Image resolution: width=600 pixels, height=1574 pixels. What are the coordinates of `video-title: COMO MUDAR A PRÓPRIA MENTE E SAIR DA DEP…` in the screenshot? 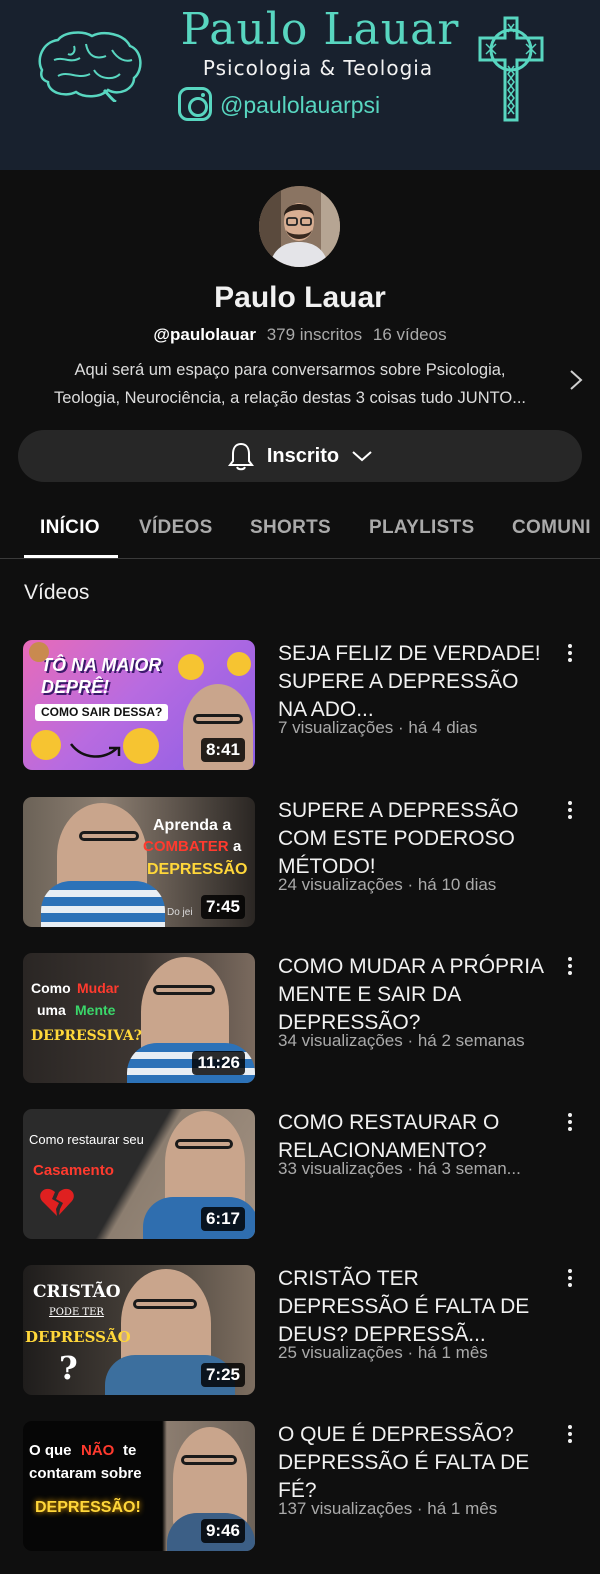 It's located at (413, 995).